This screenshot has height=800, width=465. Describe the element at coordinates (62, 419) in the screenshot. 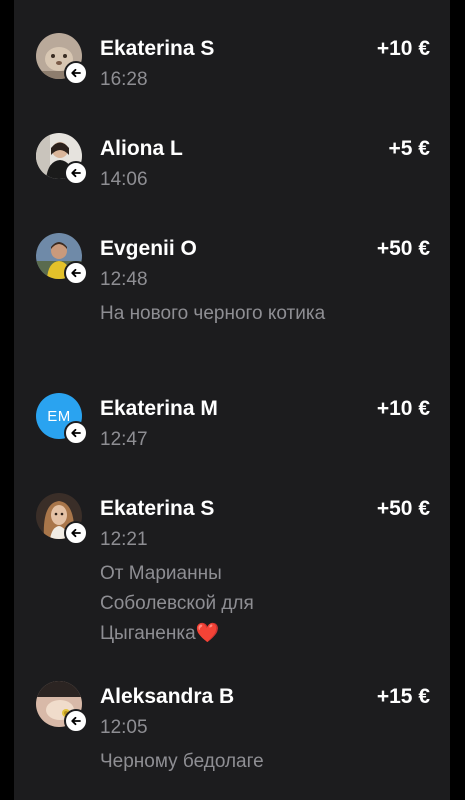

I see `avatar: EM` at that location.